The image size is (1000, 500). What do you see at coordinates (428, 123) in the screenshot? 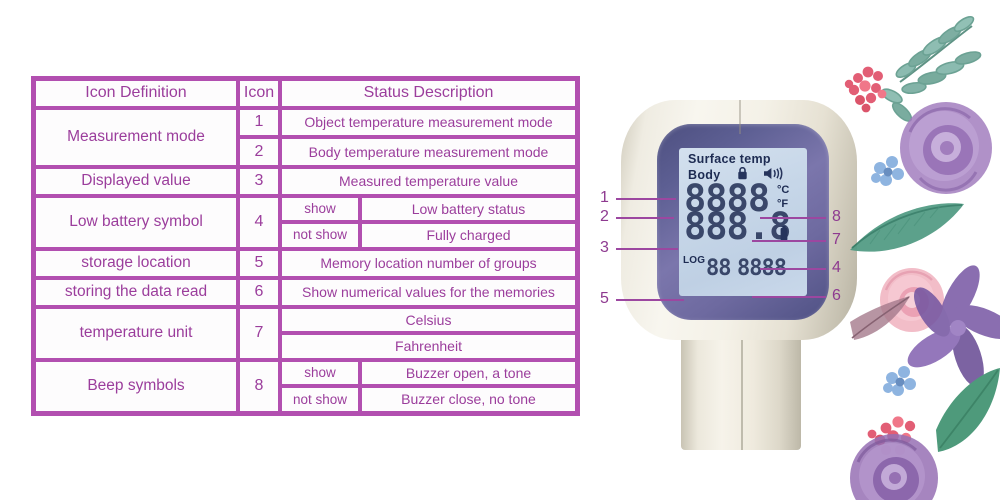
I see `cell-description: Object temperature measurement mode` at bounding box center [428, 123].